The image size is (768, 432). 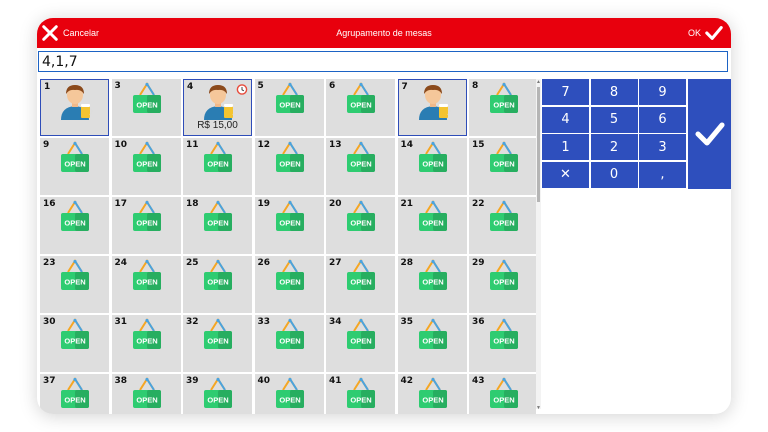 What do you see at coordinates (260, 86) in the screenshot?
I see `table-number: 5` at bounding box center [260, 86].